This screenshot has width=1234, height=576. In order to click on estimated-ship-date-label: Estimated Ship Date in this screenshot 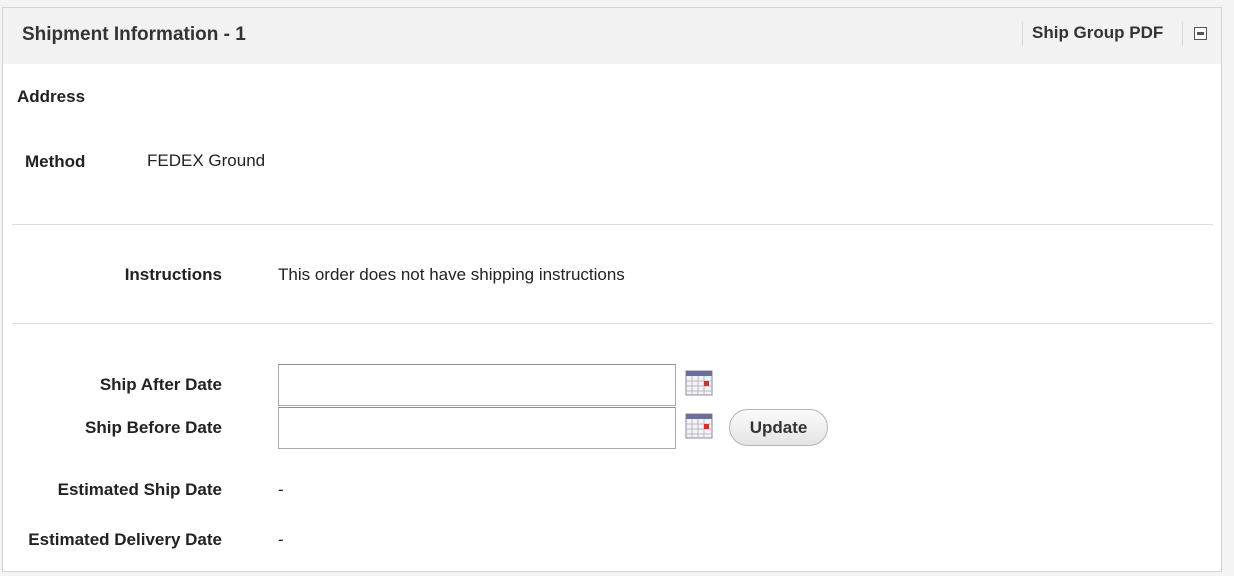, I will do `click(139, 489)`.